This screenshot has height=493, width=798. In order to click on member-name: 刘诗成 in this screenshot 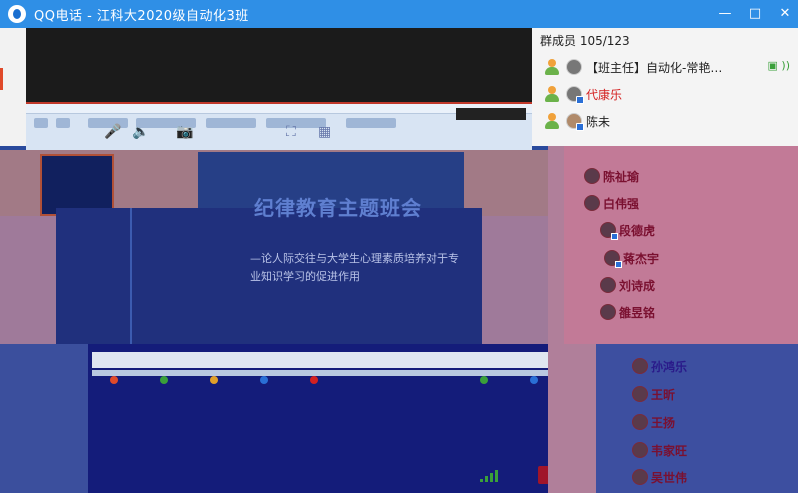, I will do `click(637, 285)`.